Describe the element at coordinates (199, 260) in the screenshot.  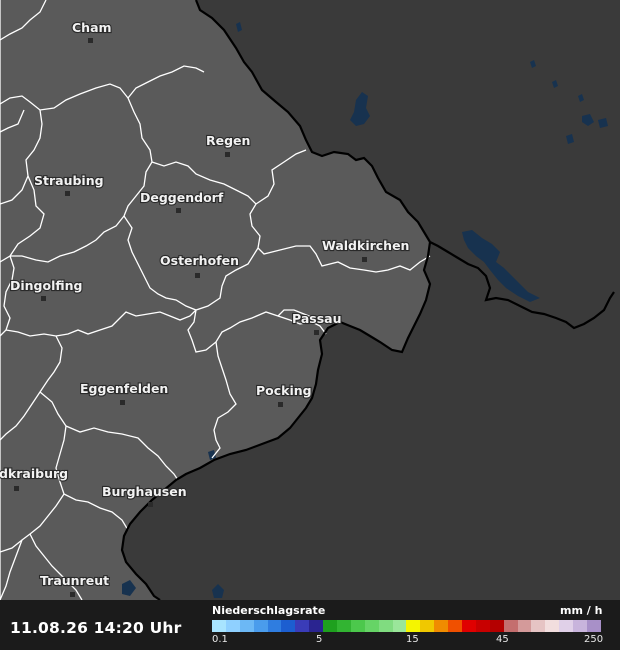
I see `city-label: Osterhofen` at that location.